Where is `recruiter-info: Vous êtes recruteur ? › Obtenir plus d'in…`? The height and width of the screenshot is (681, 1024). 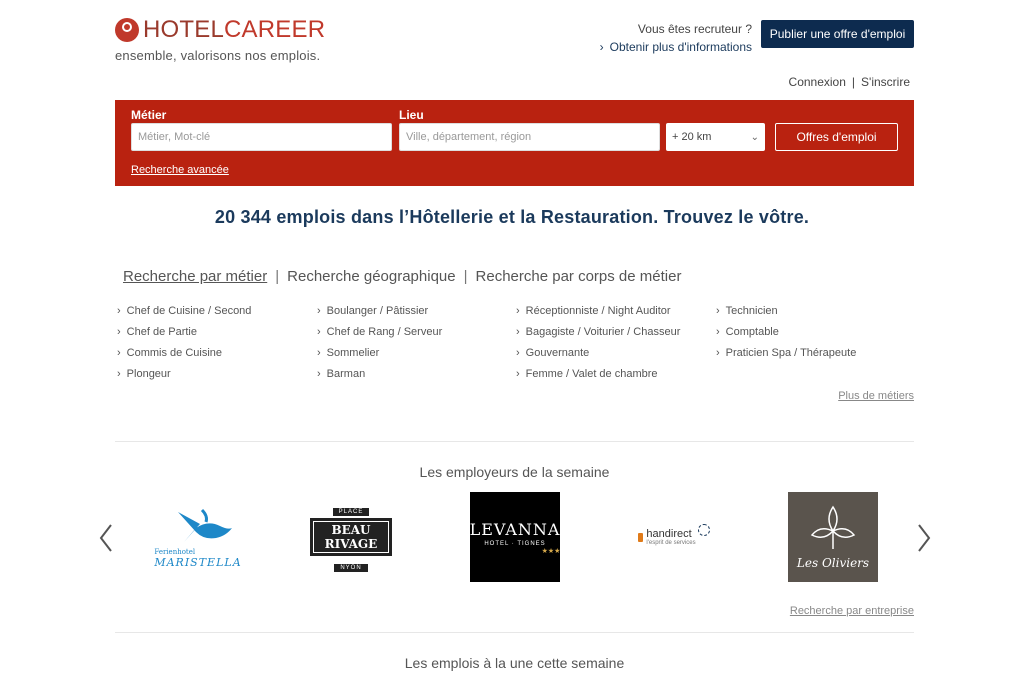
recruiter-info: Vous êtes recruteur ? › Obtenir plus d'in… is located at coordinates (676, 38).